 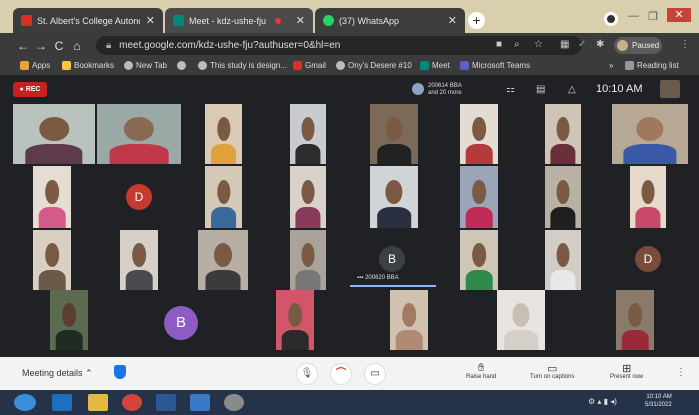 What do you see at coordinates (228, 20) in the screenshot?
I see `tab-label: Meet - kdz-ushe-fju` at bounding box center [228, 20].